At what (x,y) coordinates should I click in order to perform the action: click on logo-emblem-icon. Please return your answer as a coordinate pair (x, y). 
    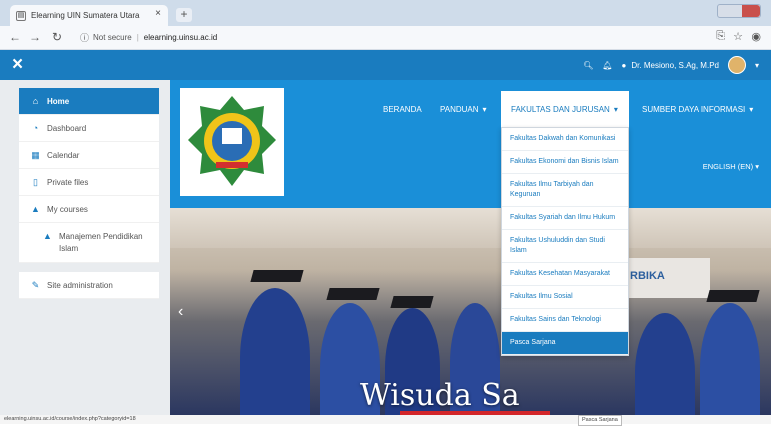
    Looking at the image, I should click on (232, 141).